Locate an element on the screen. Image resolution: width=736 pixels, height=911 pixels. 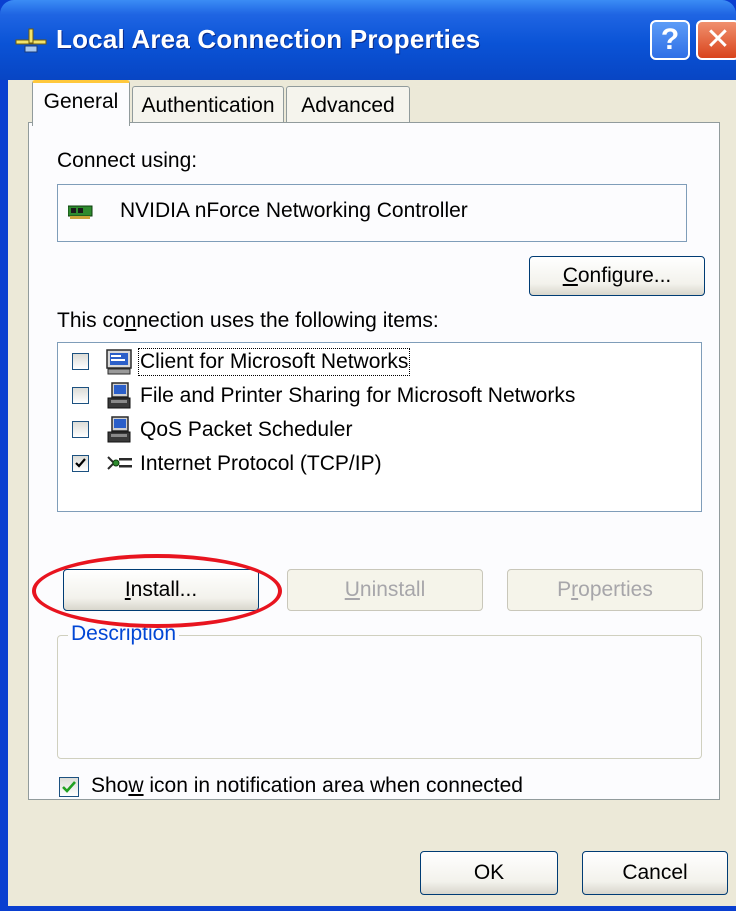
help-button: ? is located at coordinates (670, 40).